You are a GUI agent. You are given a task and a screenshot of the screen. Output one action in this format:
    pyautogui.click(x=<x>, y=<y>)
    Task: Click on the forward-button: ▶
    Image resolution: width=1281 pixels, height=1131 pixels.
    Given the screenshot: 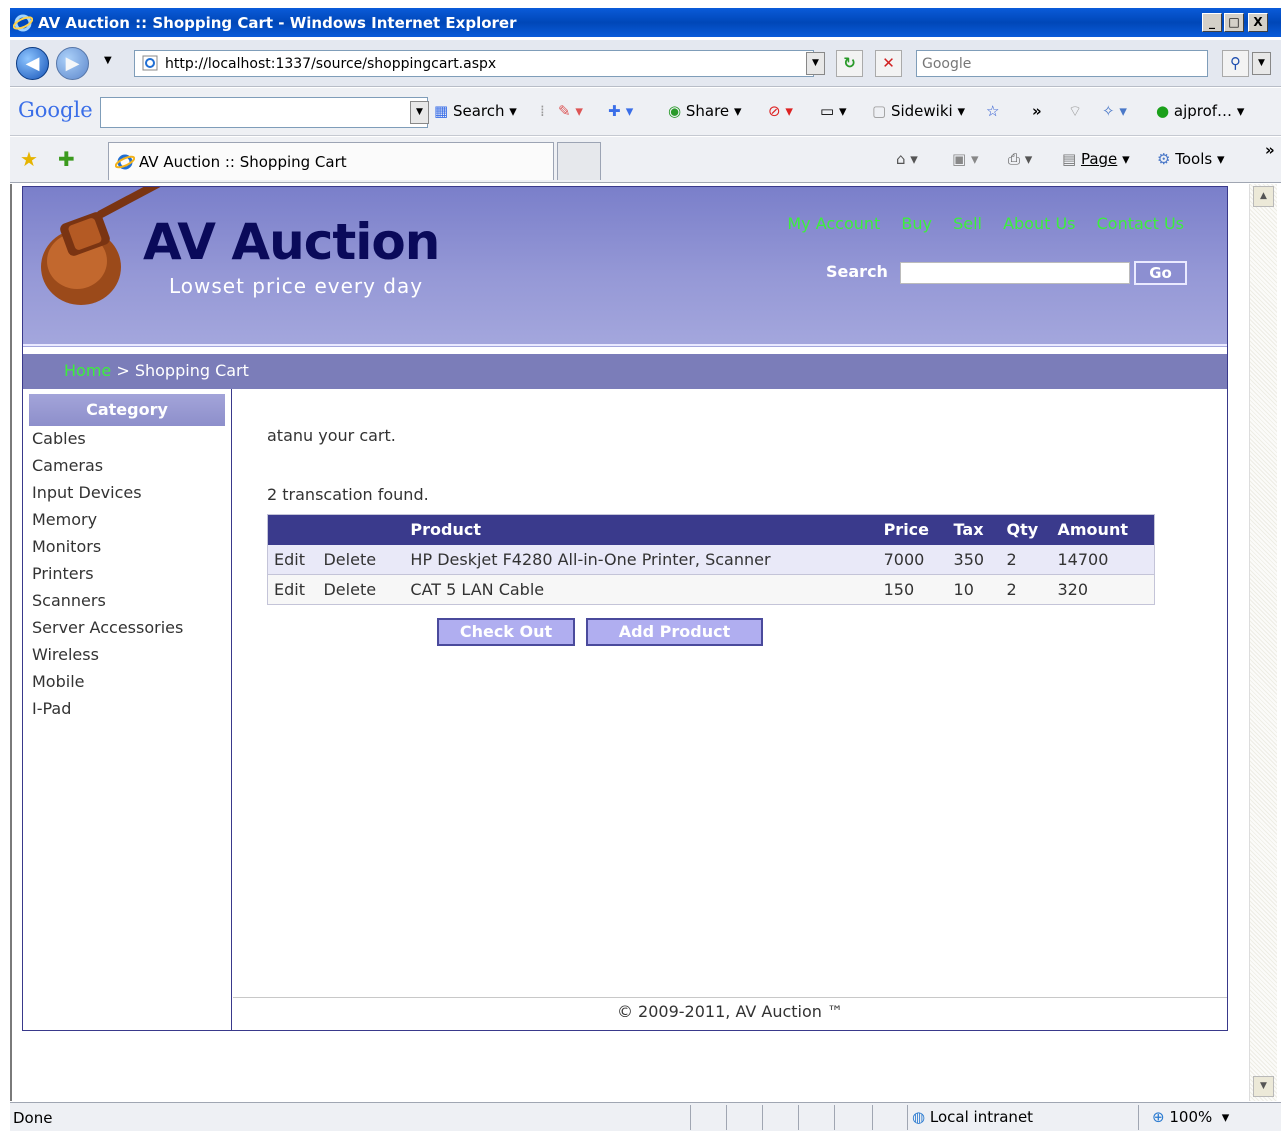 What is the action you would take?
    pyautogui.click(x=72, y=63)
    